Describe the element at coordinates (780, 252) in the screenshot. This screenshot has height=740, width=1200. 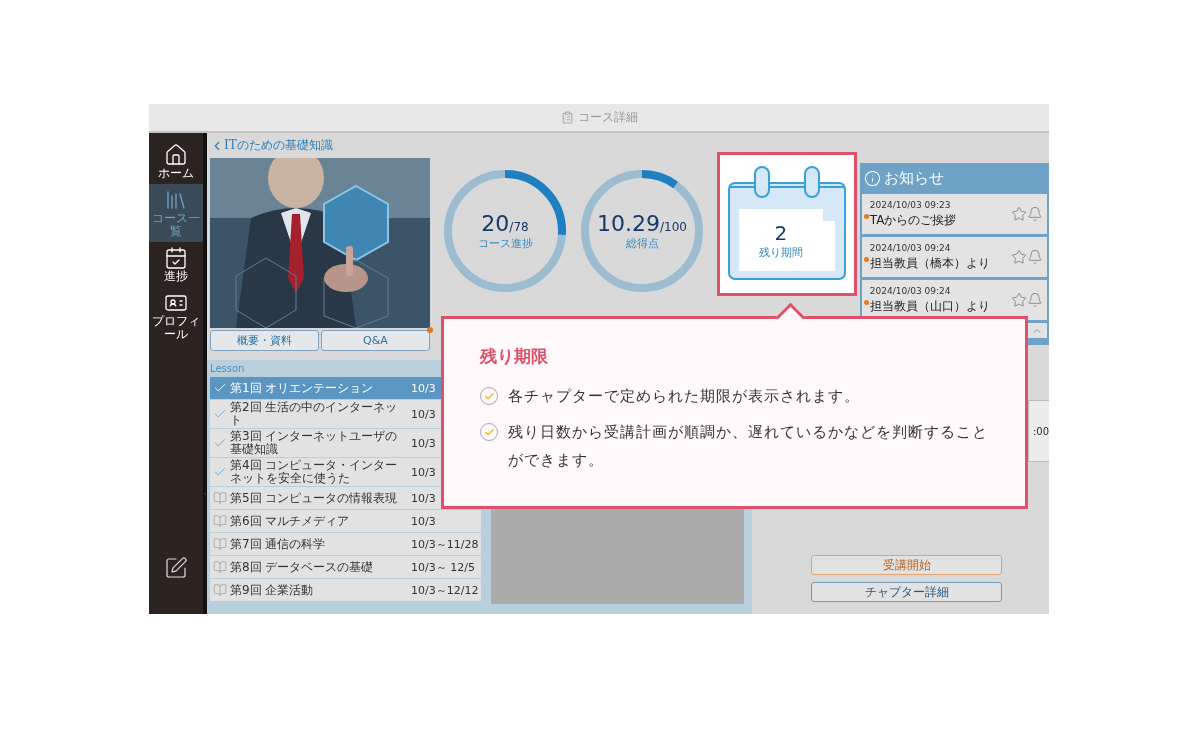
I see `remaining-label: 残り期間` at that location.